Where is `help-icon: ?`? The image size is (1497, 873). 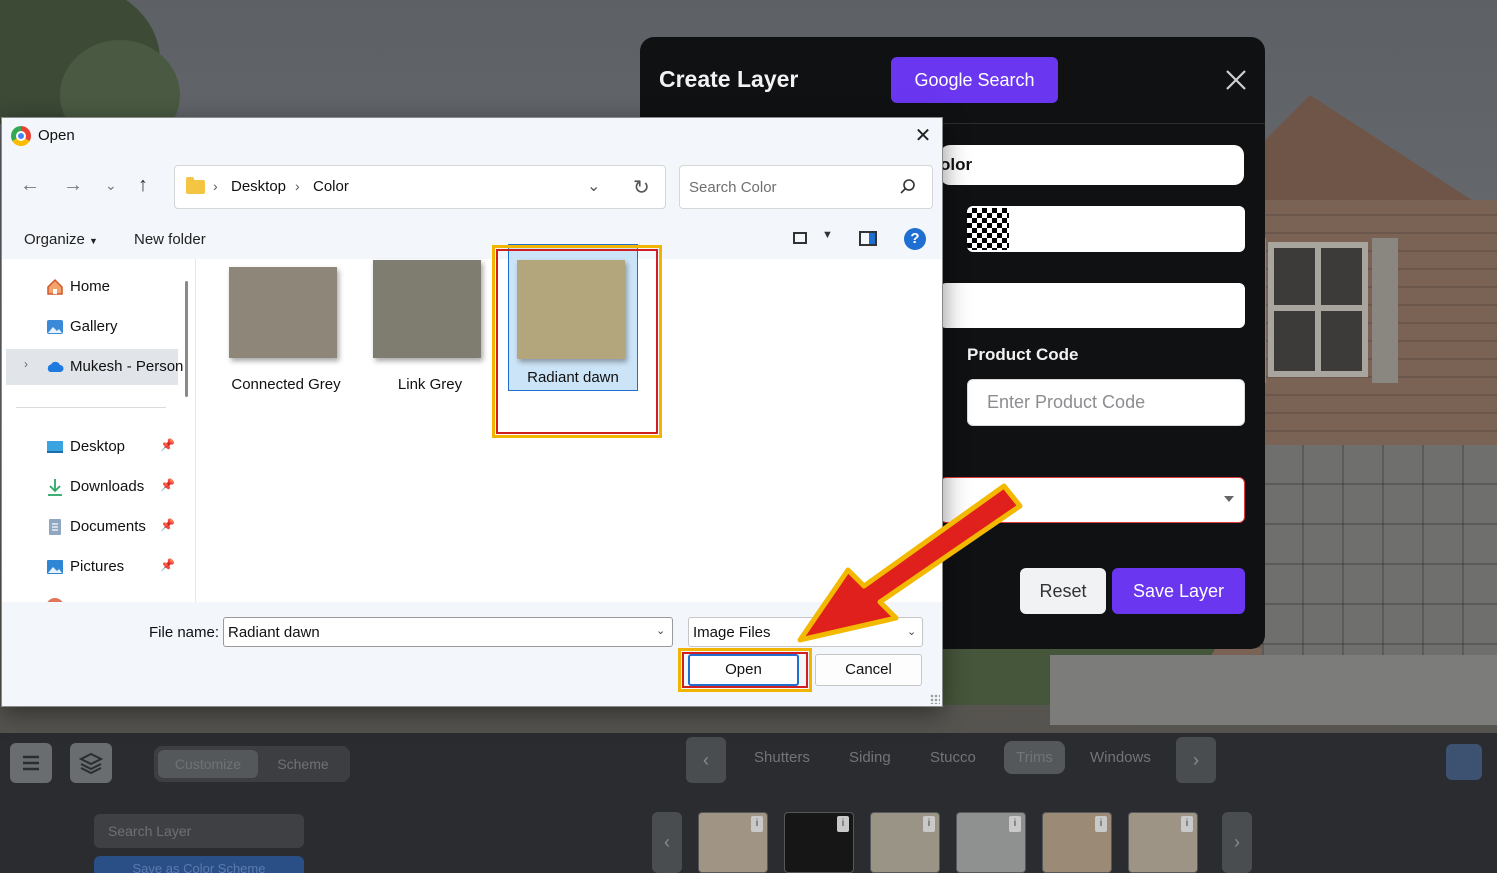
help-icon: ? is located at coordinates (915, 239).